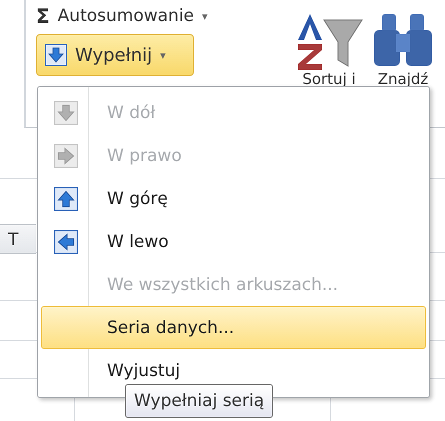  I want to click on fill-button: Wypełnij ▾, so click(115, 55).